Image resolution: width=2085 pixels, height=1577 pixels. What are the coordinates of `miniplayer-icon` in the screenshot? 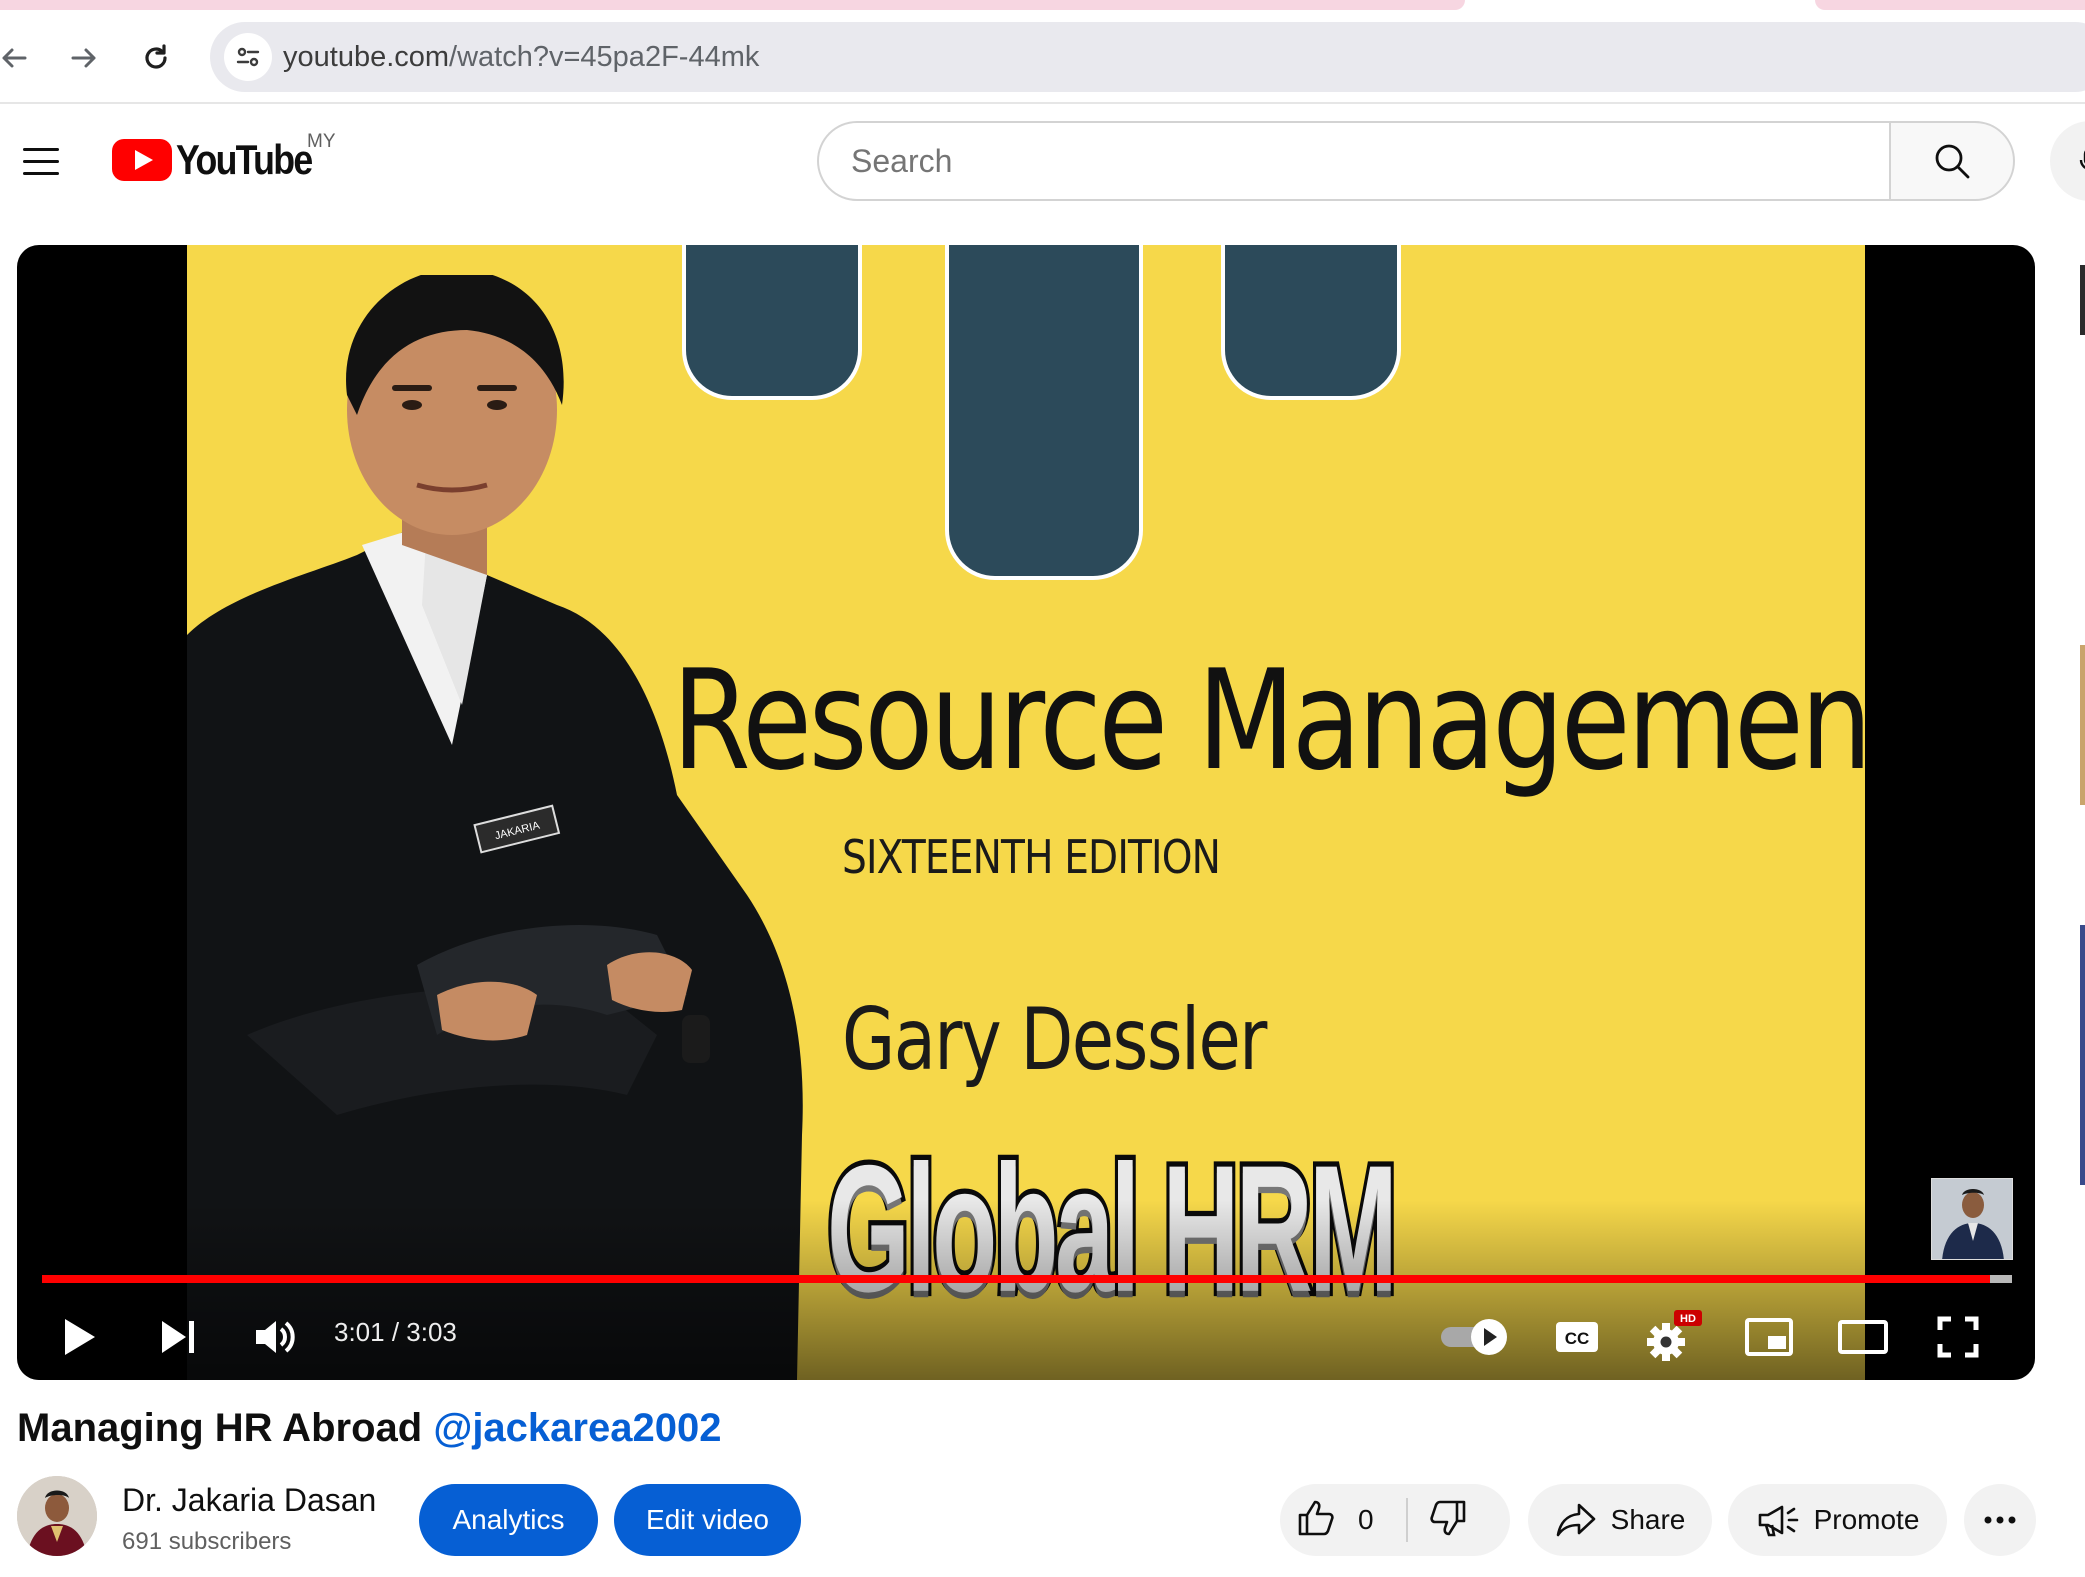 It's located at (1769, 1337).